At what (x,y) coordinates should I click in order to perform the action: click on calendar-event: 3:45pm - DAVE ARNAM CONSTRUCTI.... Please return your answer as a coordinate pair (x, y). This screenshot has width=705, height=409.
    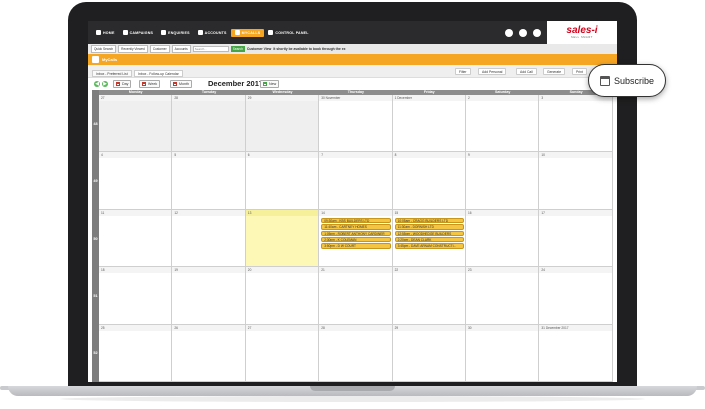
    Looking at the image, I should click on (429, 246).